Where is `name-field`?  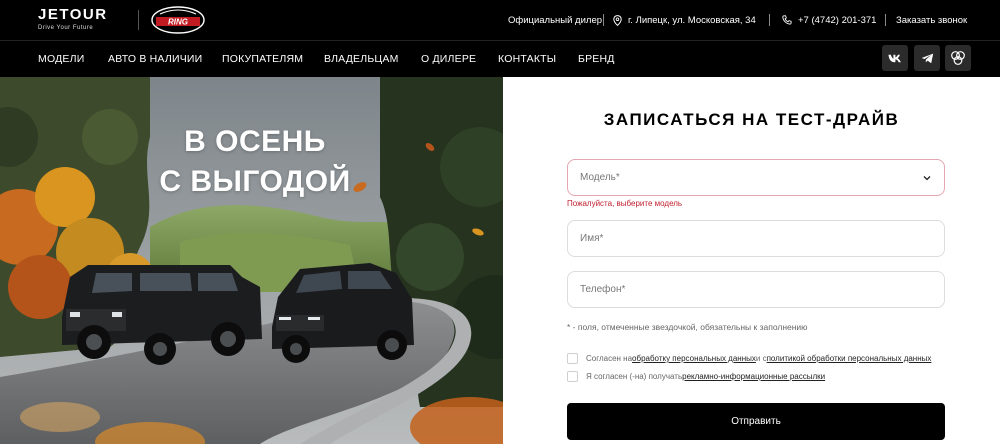
name-field is located at coordinates (756, 238).